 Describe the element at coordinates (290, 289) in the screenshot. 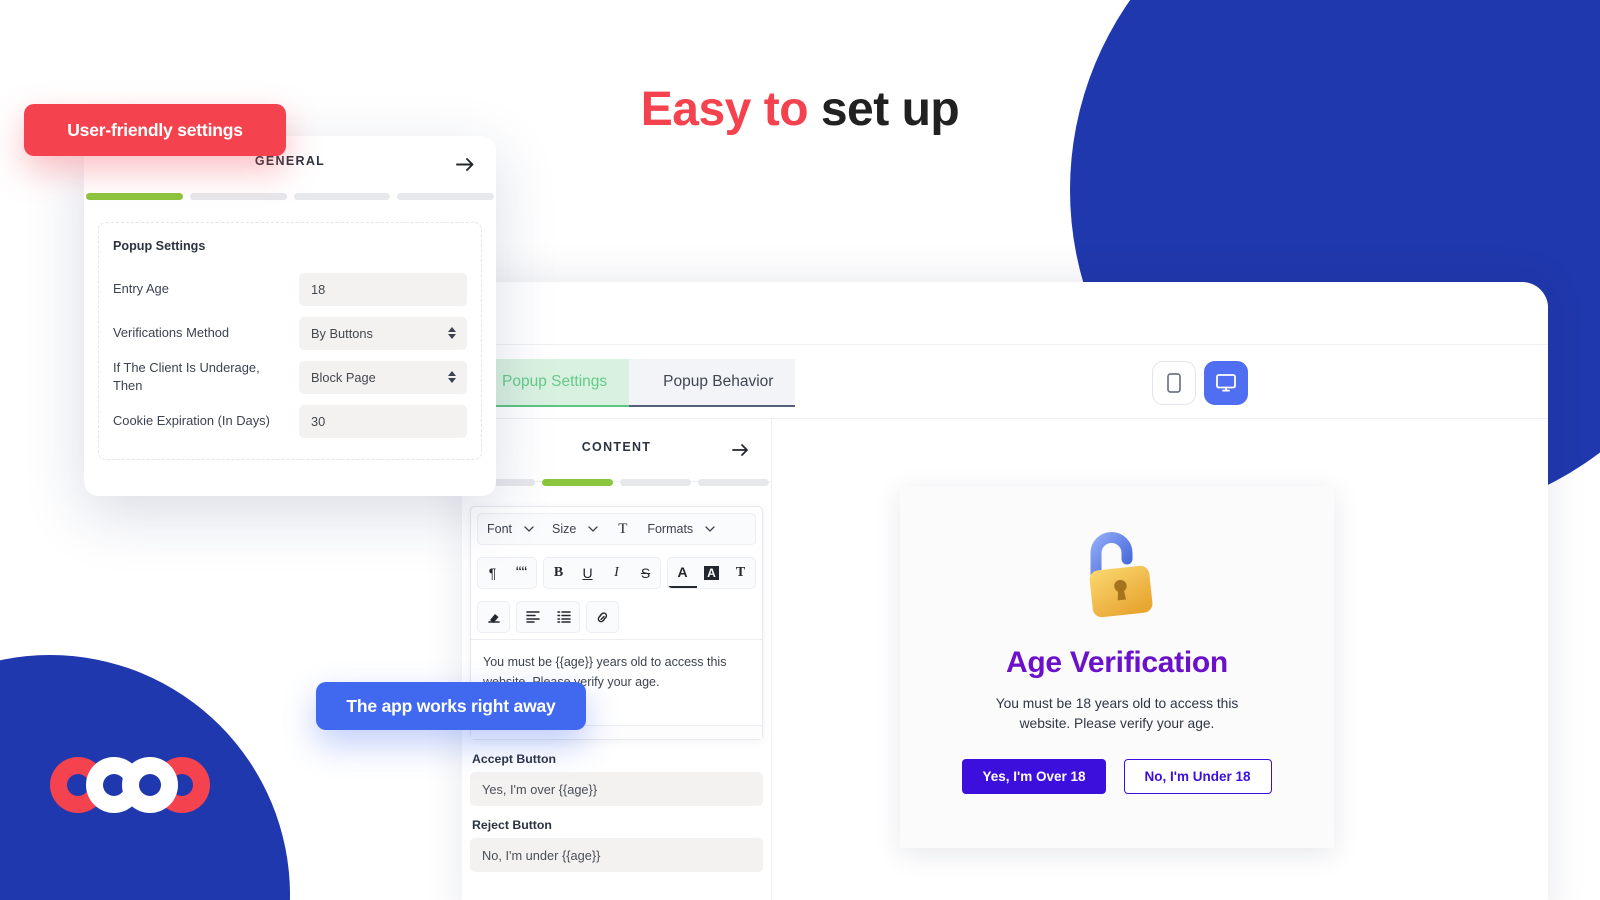

I see `field-entry-age: Entry Age 18` at that location.